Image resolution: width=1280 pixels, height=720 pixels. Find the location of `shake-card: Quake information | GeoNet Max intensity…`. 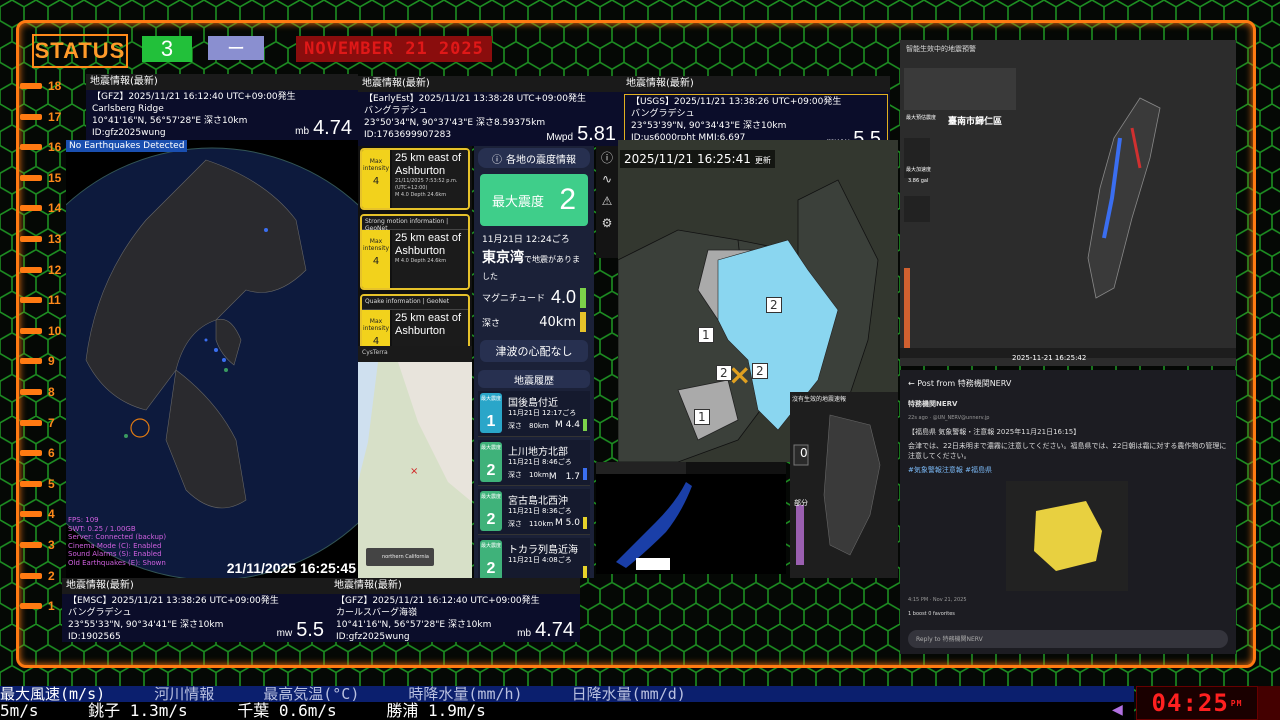

shake-card: Quake information | GeoNet Max intensity… is located at coordinates (415, 320).